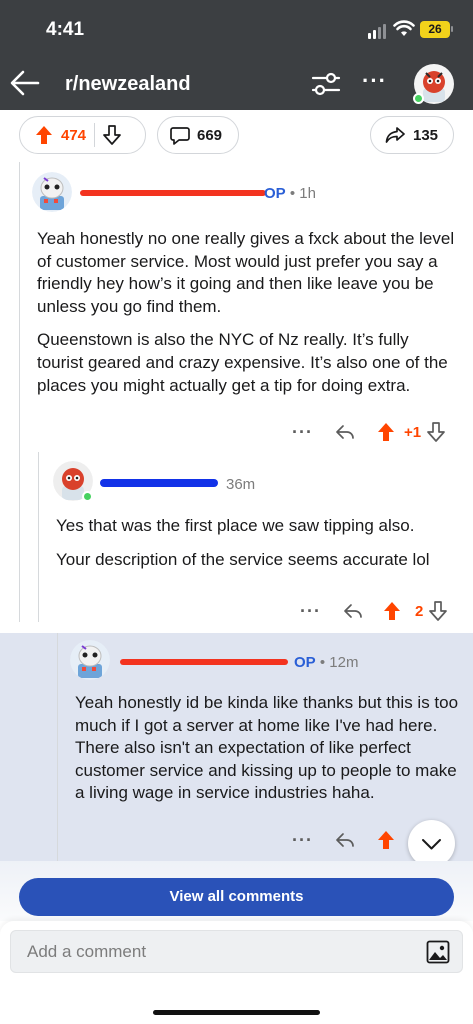 The height and width of the screenshot is (1024, 473). What do you see at coordinates (236, 951) in the screenshot?
I see `comment-input: Add a comment` at bounding box center [236, 951].